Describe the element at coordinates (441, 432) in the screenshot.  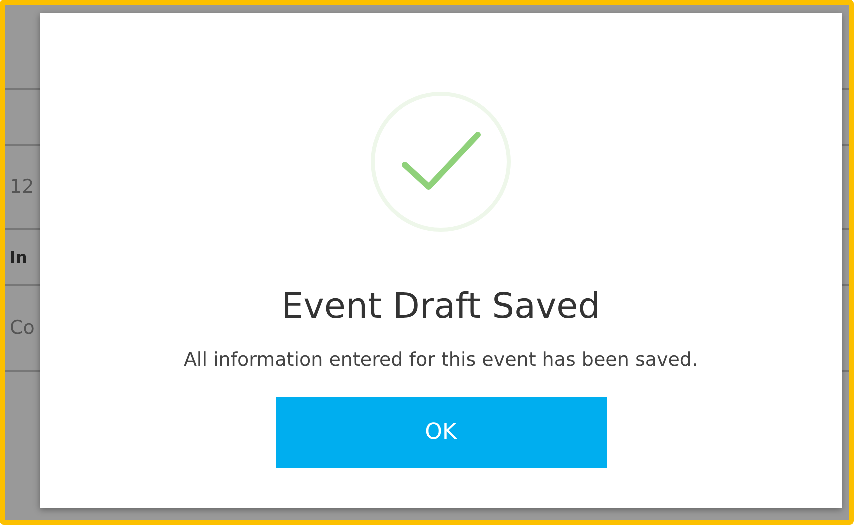
I see `ok-button: OK` at that location.